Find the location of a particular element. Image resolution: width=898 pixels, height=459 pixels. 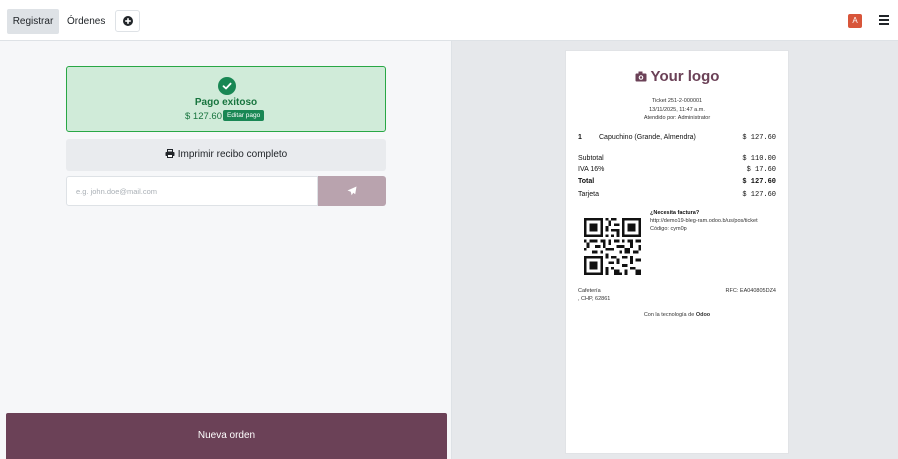

payment-method-amount: $ 127.60 is located at coordinates (759, 195).